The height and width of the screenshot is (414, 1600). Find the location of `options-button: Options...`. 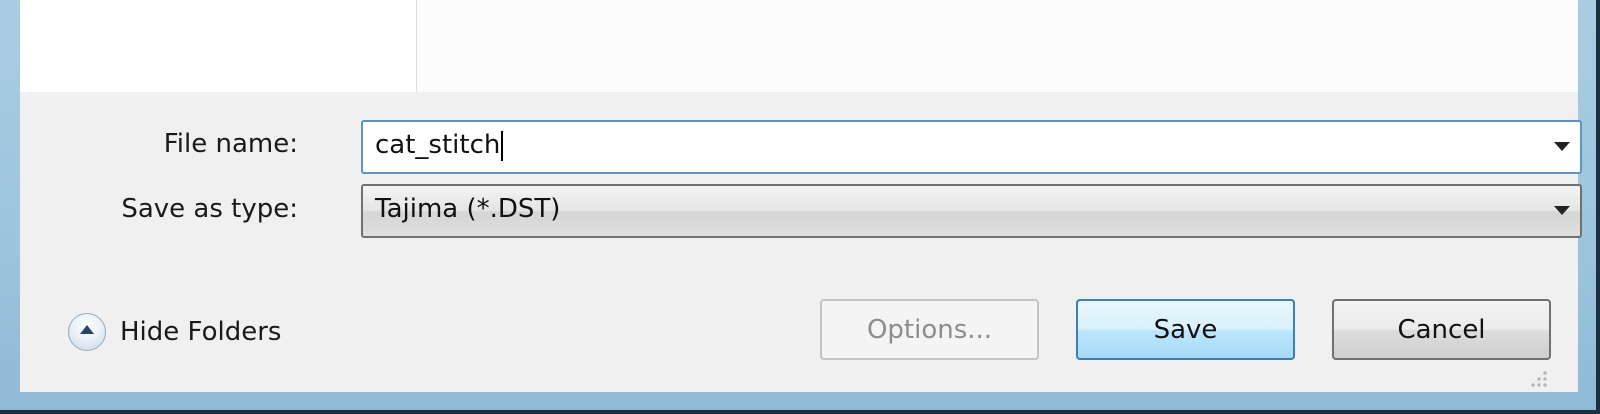

options-button: Options... is located at coordinates (929, 329).